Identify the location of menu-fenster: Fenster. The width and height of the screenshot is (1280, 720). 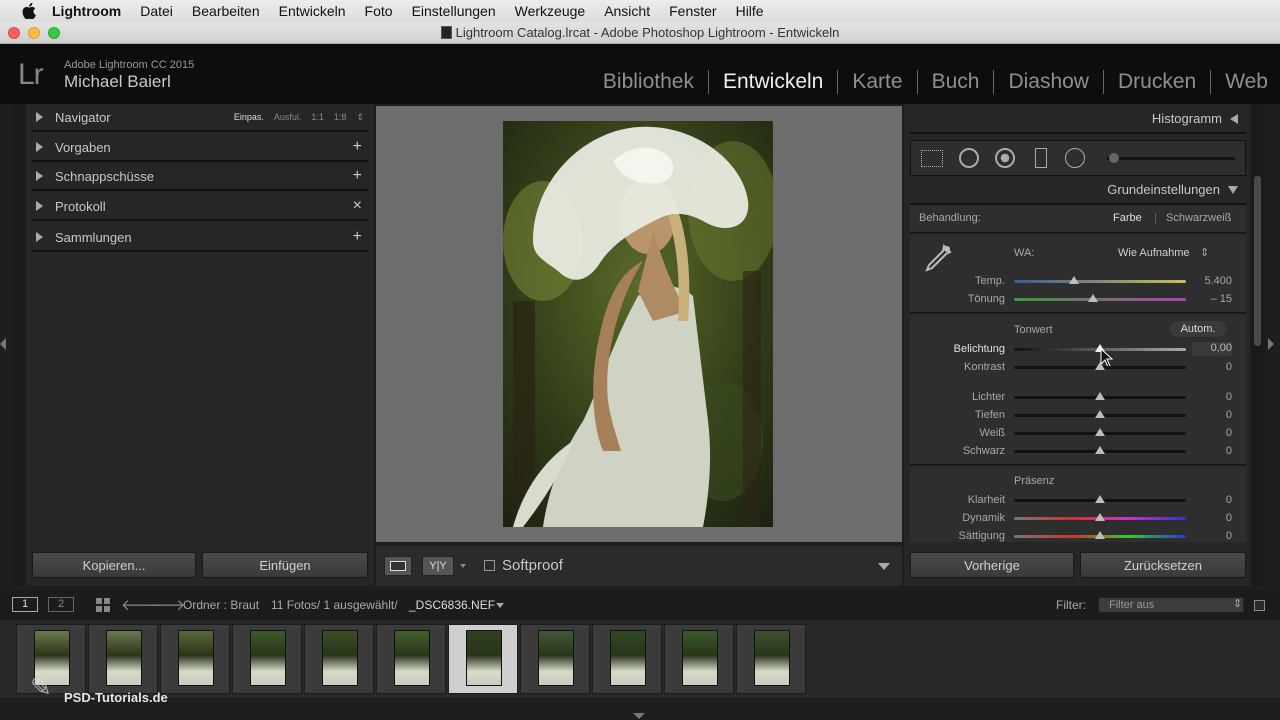
(692, 11).